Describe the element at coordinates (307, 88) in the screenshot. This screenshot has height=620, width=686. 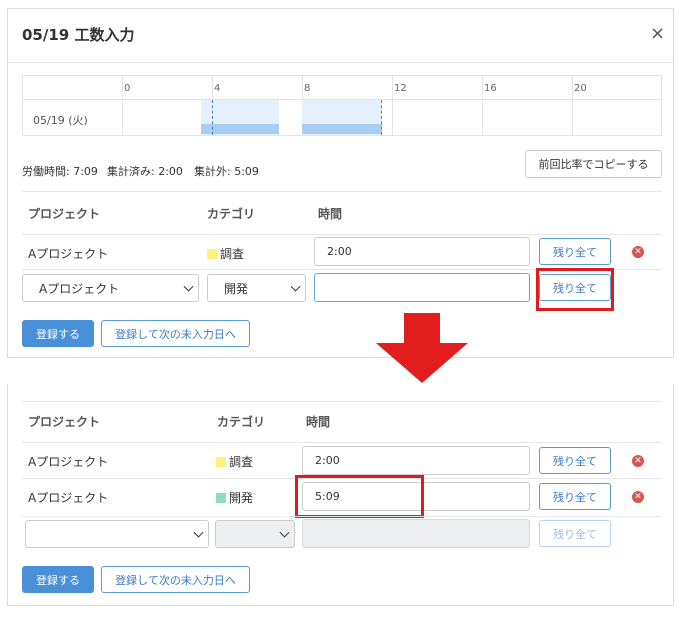
I see `tick-label: 8` at that location.